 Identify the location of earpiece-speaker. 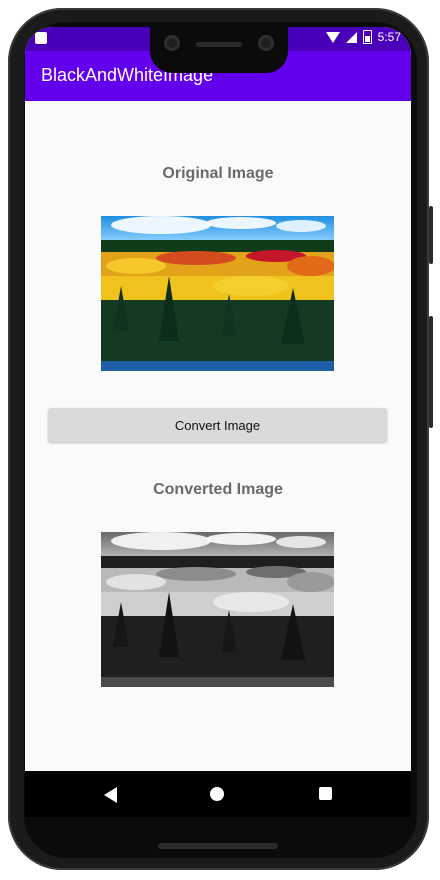
(219, 44).